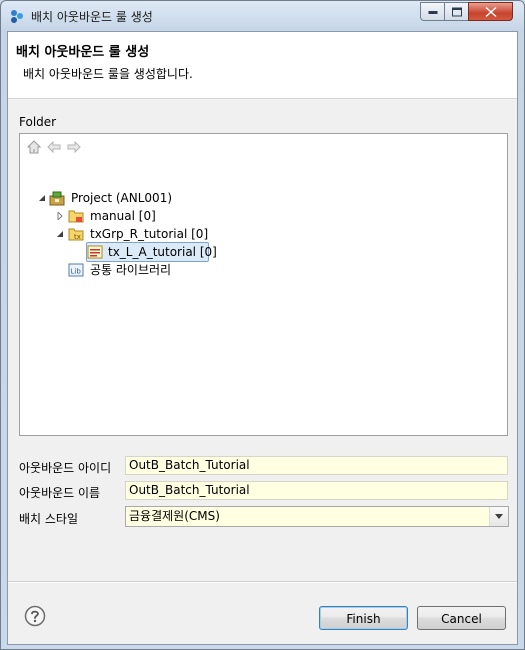  Describe the element at coordinates (77, 237) in the screenshot. I see `svg-text: tx` at that location.